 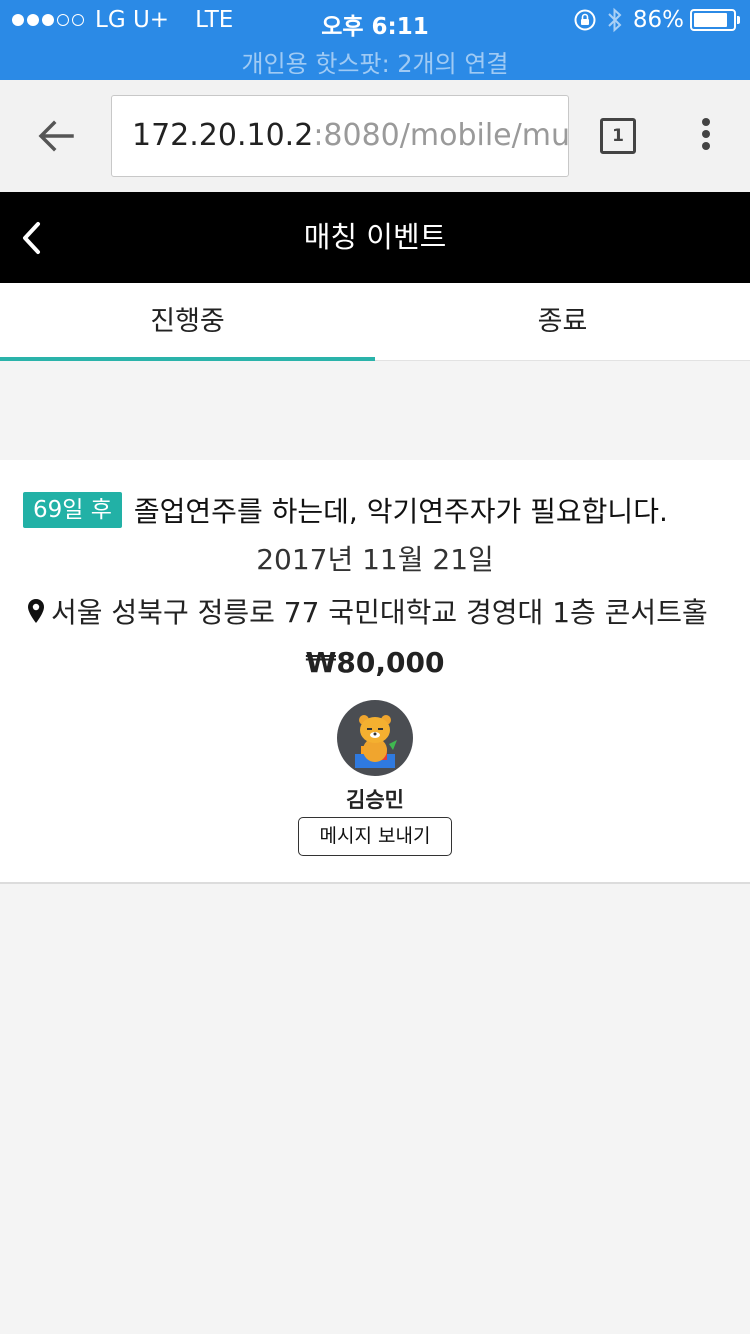 What do you see at coordinates (56, 136) in the screenshot?
I see `browser-back-icon` at bounding box center [56, 136].